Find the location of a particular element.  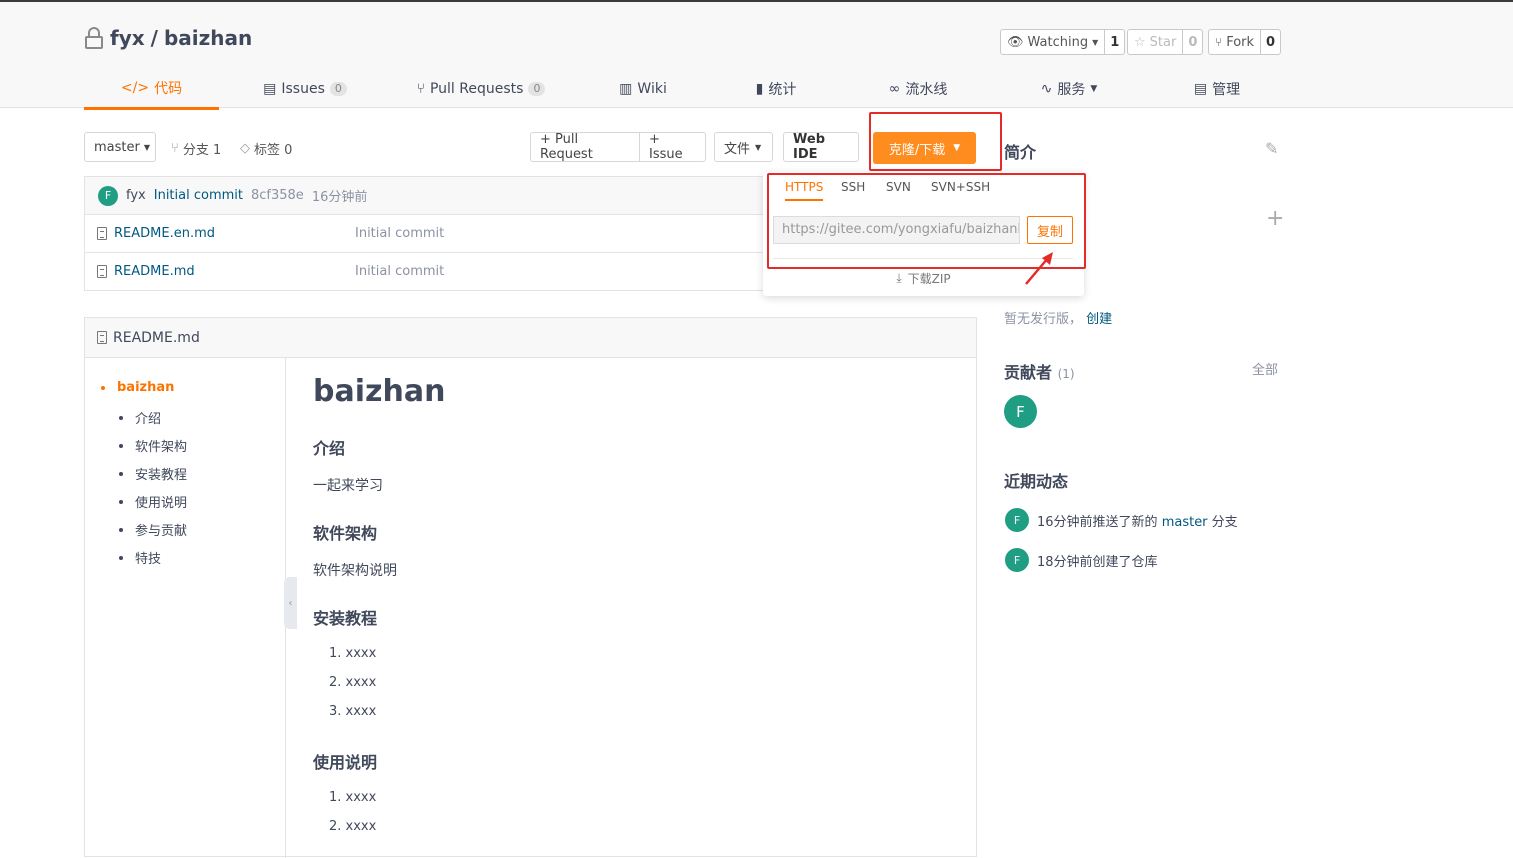

tab-pipeline-label: 流水线 is located at coordinates (926, 90).